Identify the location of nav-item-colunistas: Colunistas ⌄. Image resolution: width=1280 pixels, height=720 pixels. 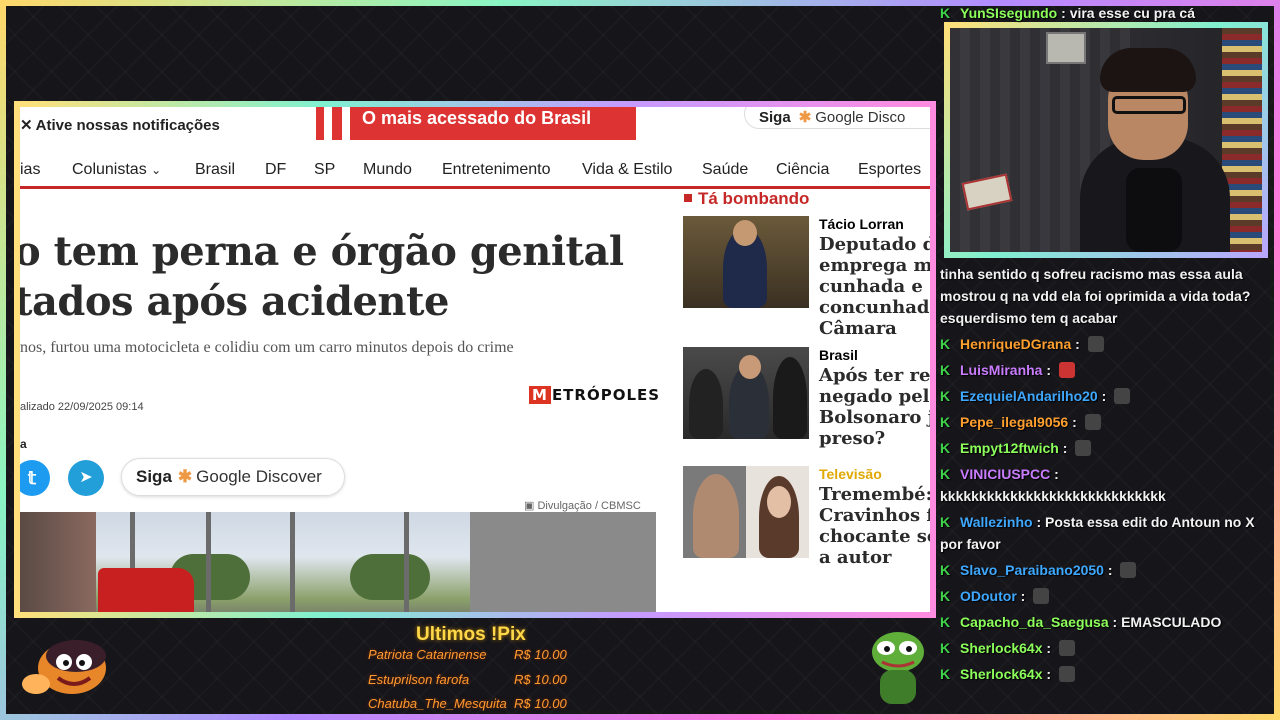
(116, 170).